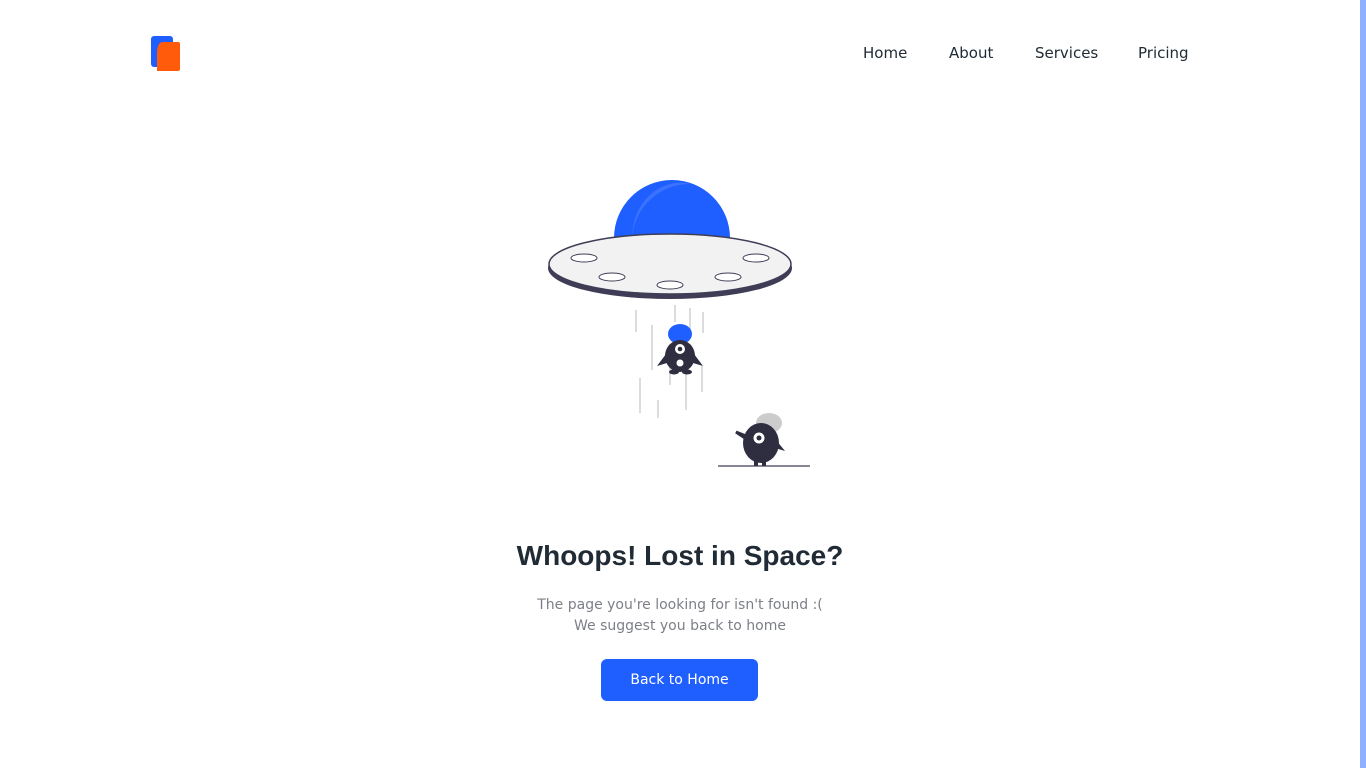 Image resolution: width=1366 pixels, height=768 pixels. Describe the element at coordinates (672, 209) in the screenshot. I see `ufo-dome` at that location.